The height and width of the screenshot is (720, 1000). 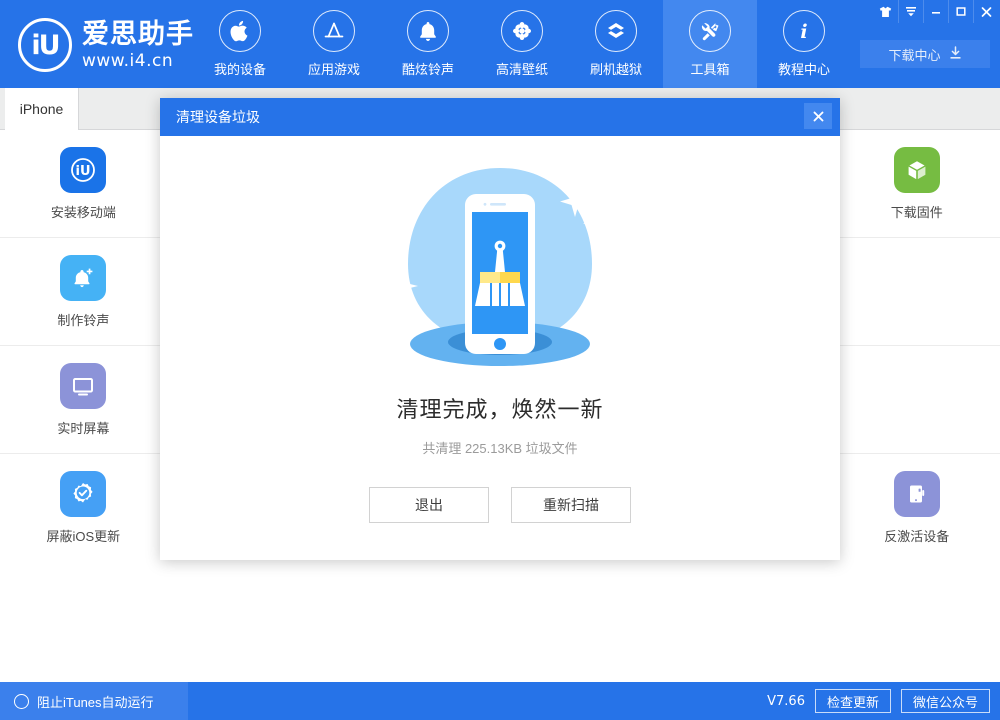 What do you see at coordinates (427, 69) in the screenshot?
I see `nav-item-label: 酷炫铃声` at bounding box center [427, 69].